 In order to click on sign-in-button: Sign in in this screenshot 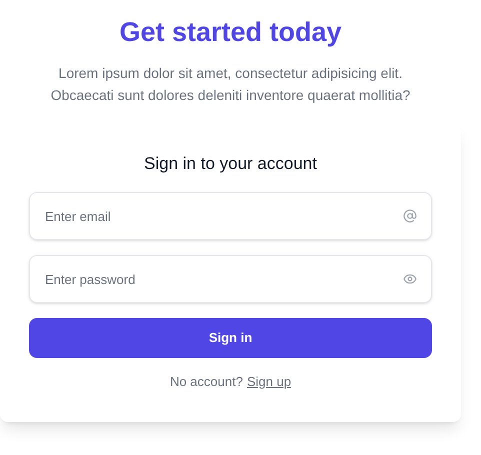, I will do `click(230, 338)`.